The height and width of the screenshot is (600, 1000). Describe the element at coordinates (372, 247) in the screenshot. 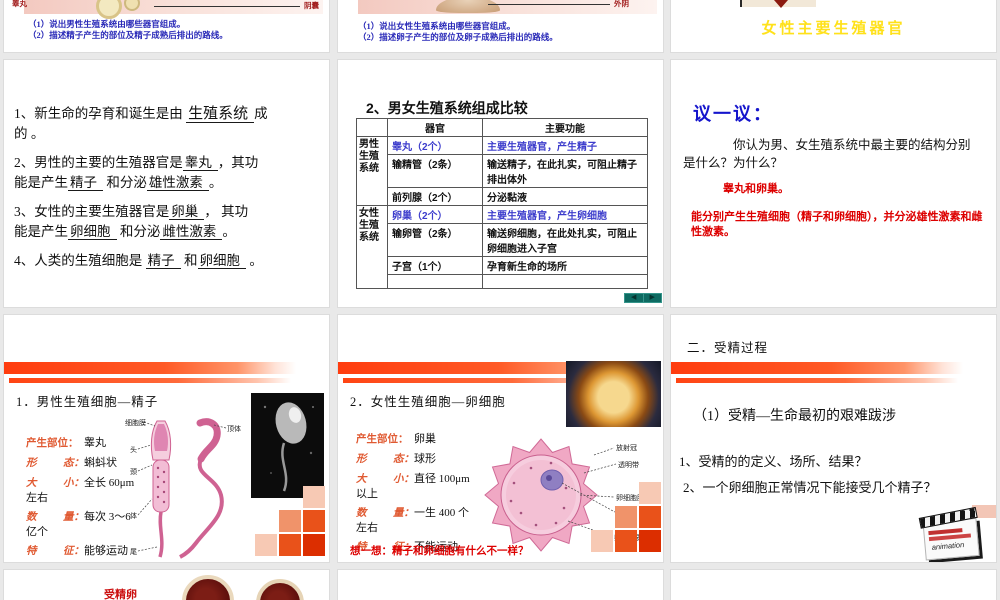

I see `row-group-female: 女性生殖系统` at that location.